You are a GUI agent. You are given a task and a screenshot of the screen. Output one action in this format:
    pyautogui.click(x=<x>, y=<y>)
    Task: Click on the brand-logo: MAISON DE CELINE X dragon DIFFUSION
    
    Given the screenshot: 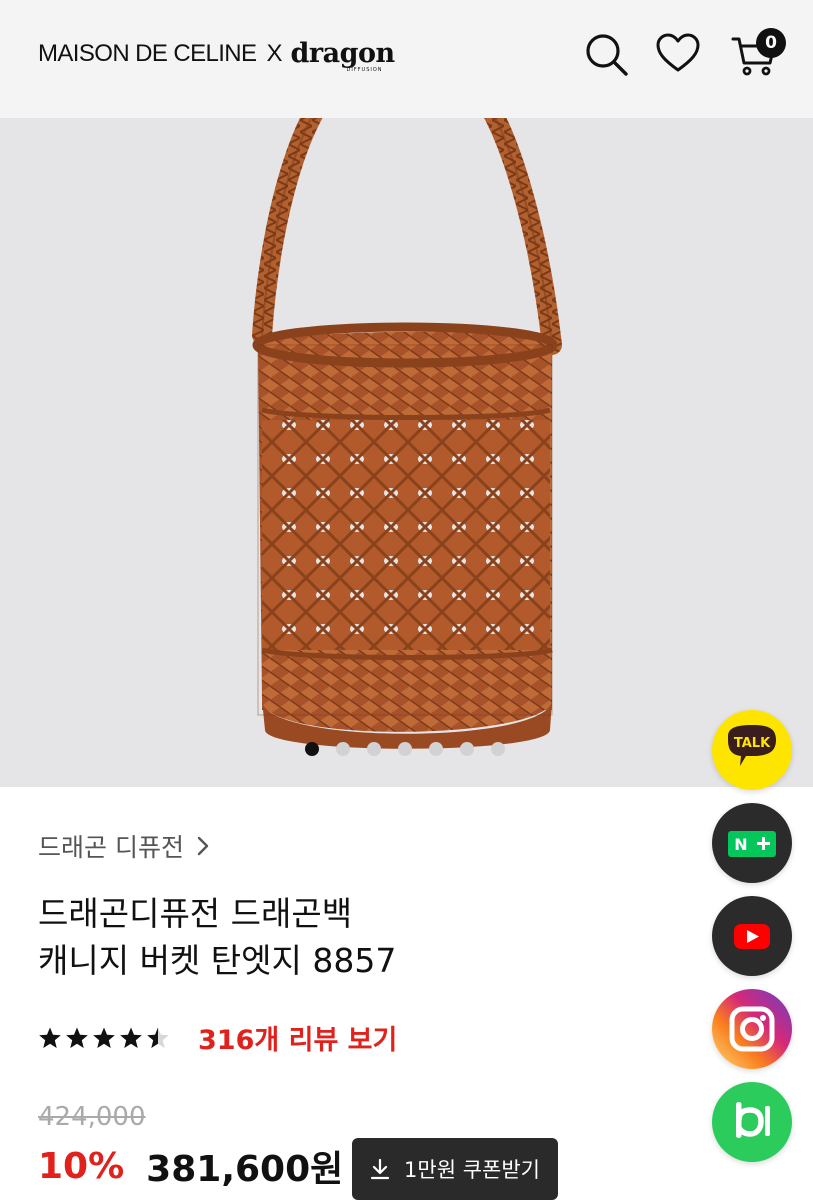 What is the action you would take?
    pyautogui.click(x=216, y=54)
    